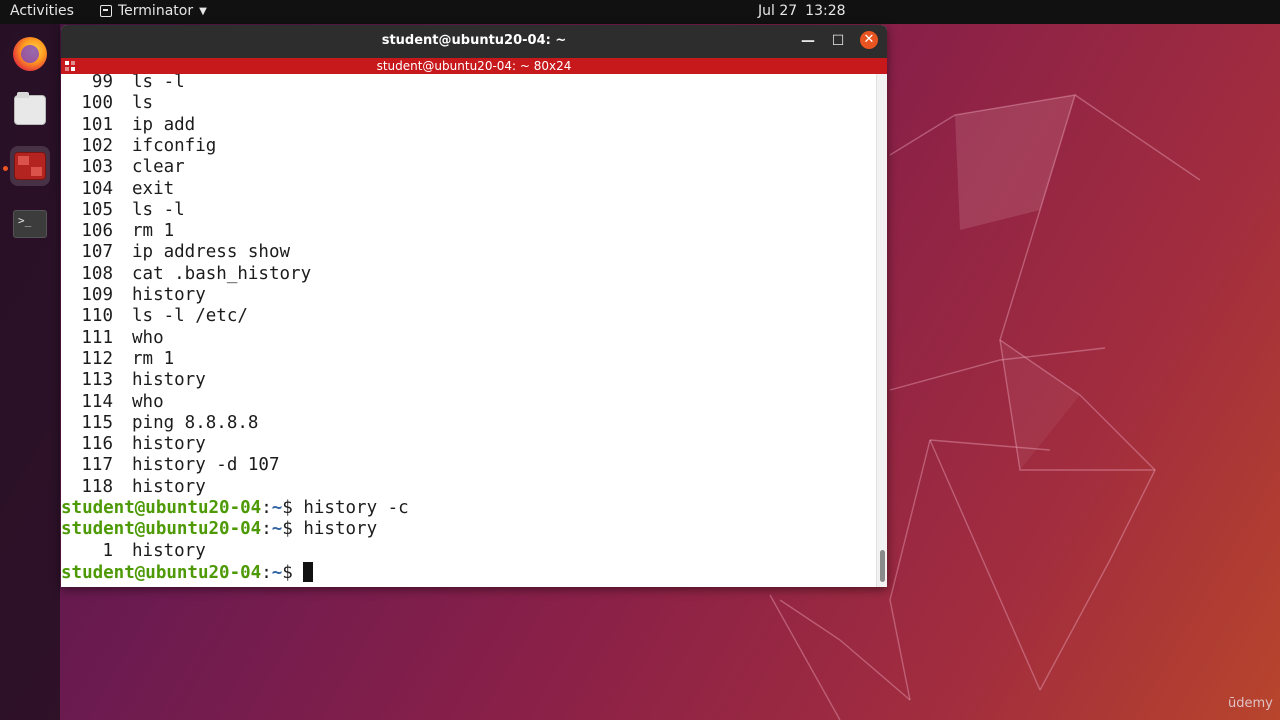  I want to click on history-number: 112, so click(97, 358).